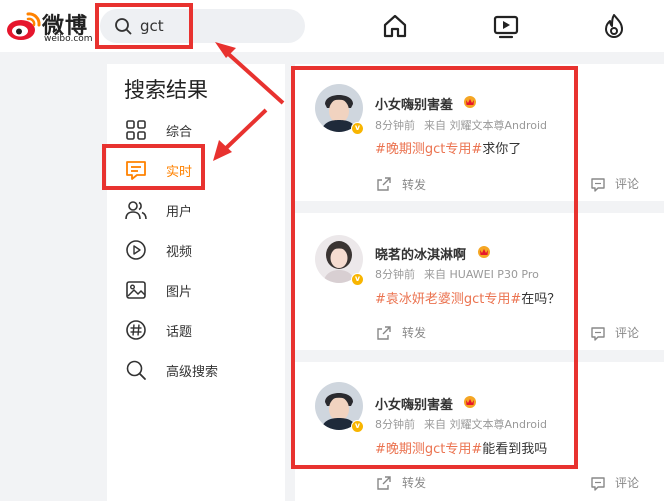  I want to click on sidebar-item-label: 用户, so click(179, 212).